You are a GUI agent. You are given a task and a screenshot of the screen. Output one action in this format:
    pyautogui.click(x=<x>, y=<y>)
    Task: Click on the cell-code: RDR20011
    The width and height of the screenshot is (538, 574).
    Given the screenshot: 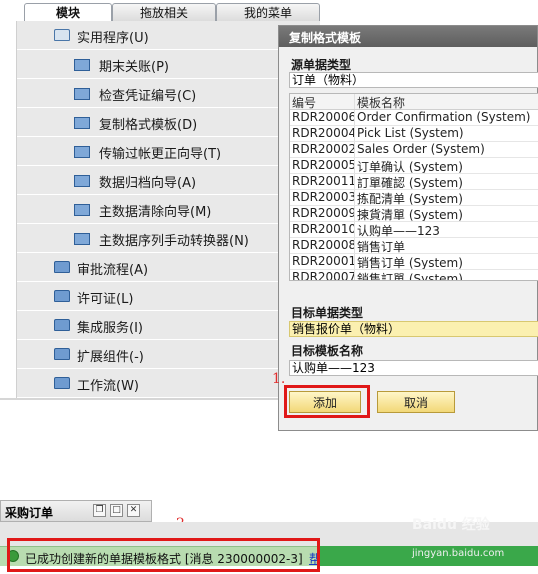 What is the action you would take?
    pyautogui.click(x=323, y=181)
    